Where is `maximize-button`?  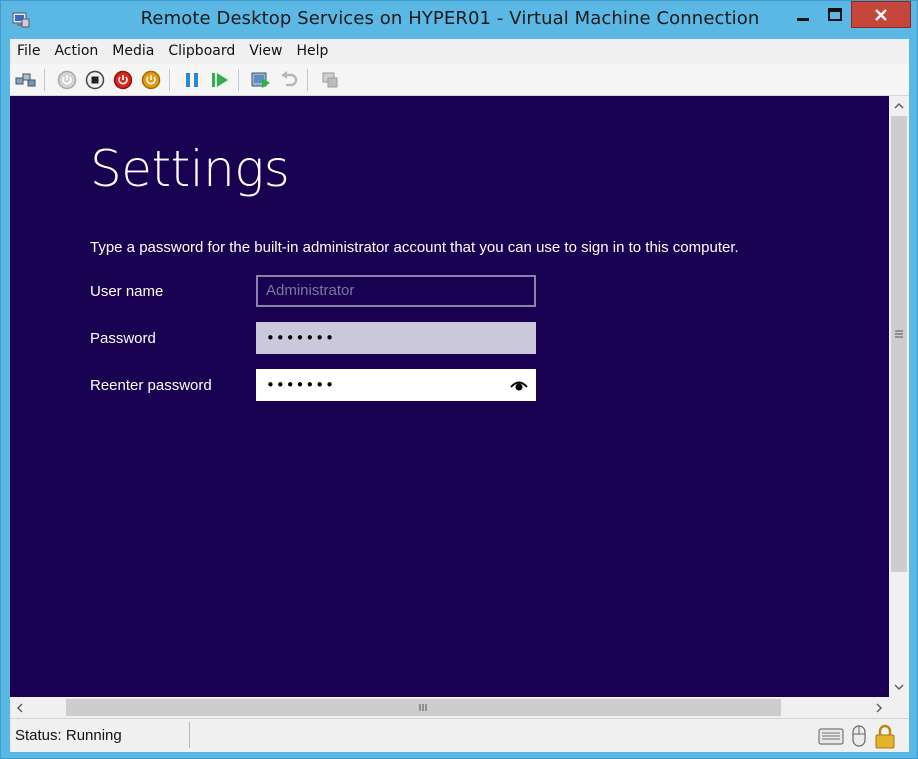
maximize-button is located at coordinates (835, 15).